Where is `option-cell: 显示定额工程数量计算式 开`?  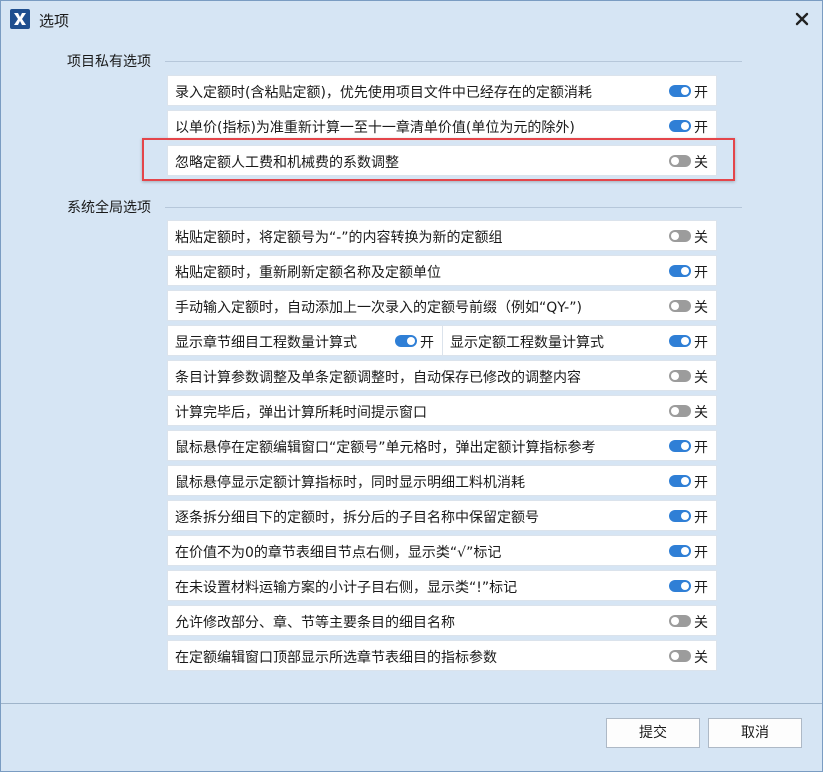 option-cell: 显示定额工程数量计算式 开 is located at coordinates (579, 340).